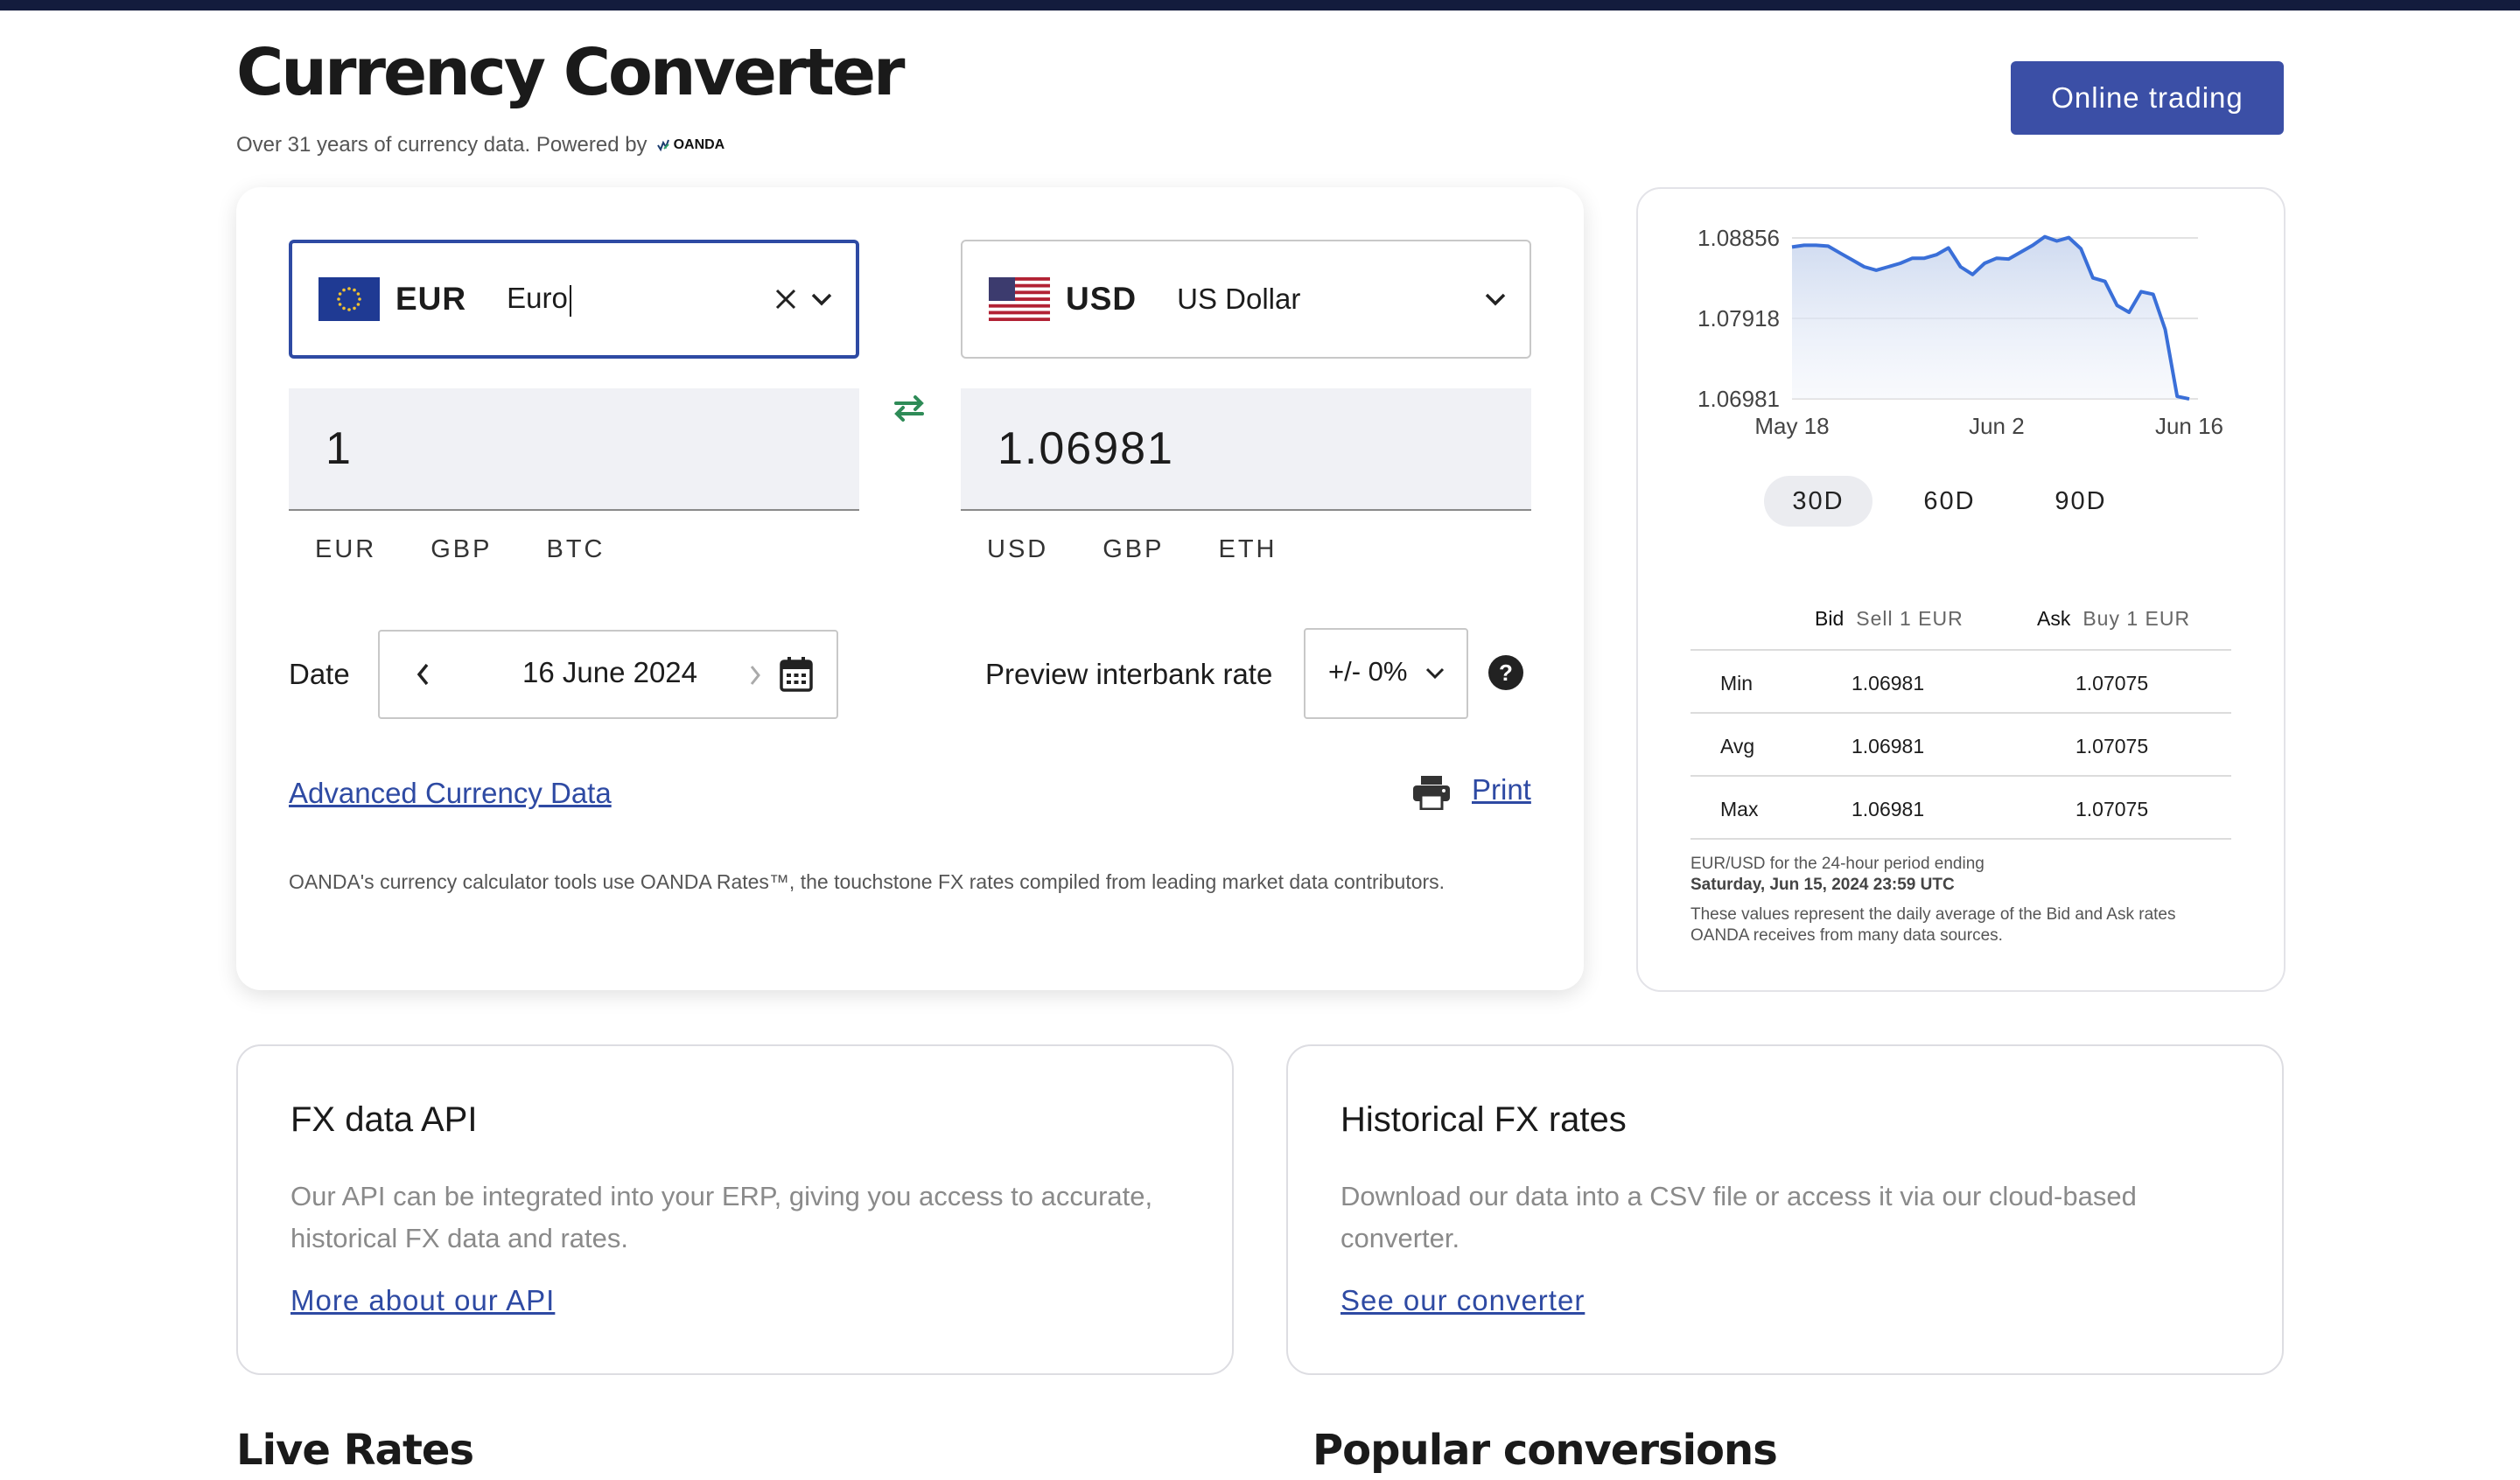  Describe the element at coordinates (699, 144) in the screenshot. I see `oanda-logo-text: OANDA` at that location.